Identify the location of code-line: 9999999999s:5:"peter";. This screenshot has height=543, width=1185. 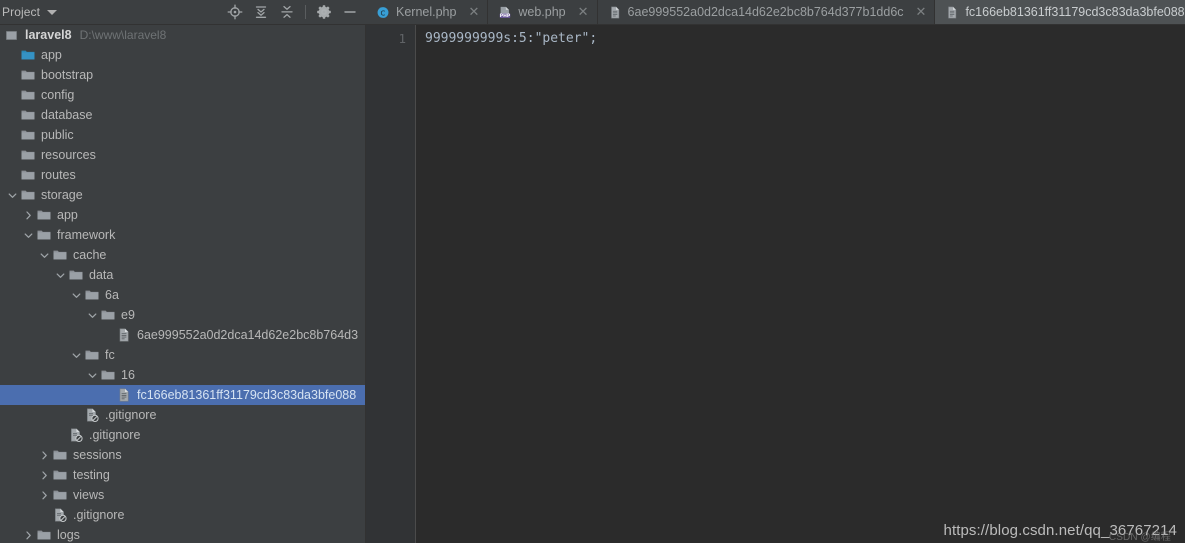
(805, 39).